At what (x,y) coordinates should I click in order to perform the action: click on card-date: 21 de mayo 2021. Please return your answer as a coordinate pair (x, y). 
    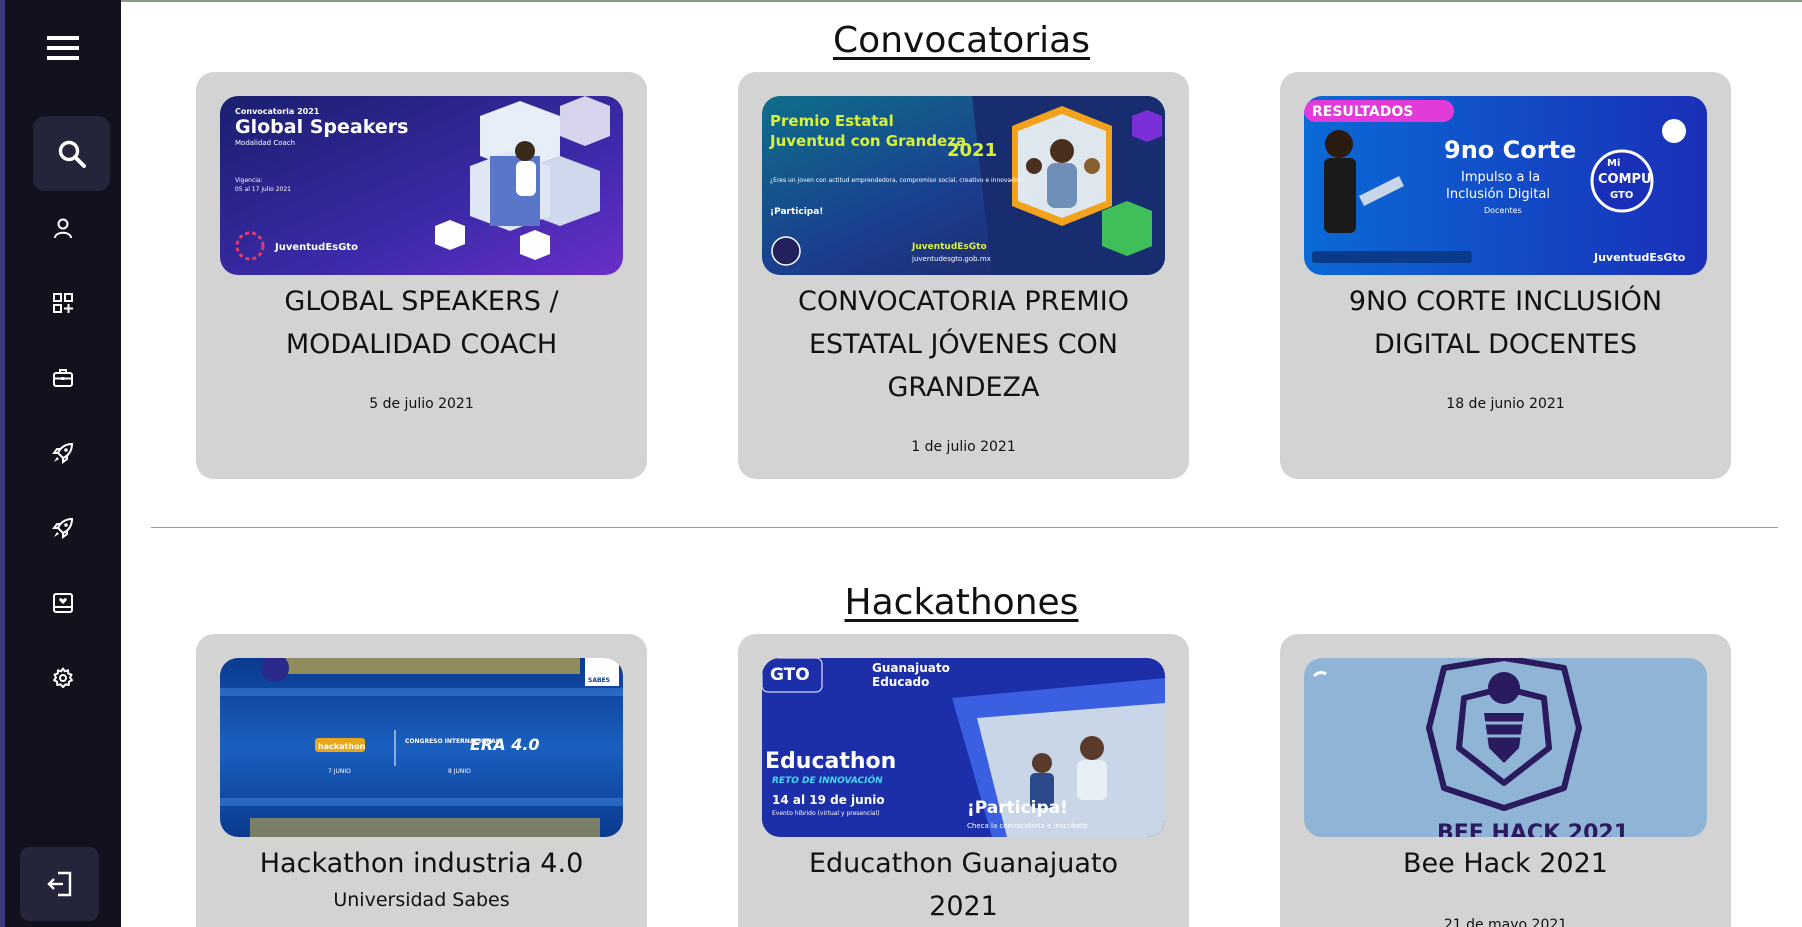
    Looking at the image, I should click on (1505, 922).